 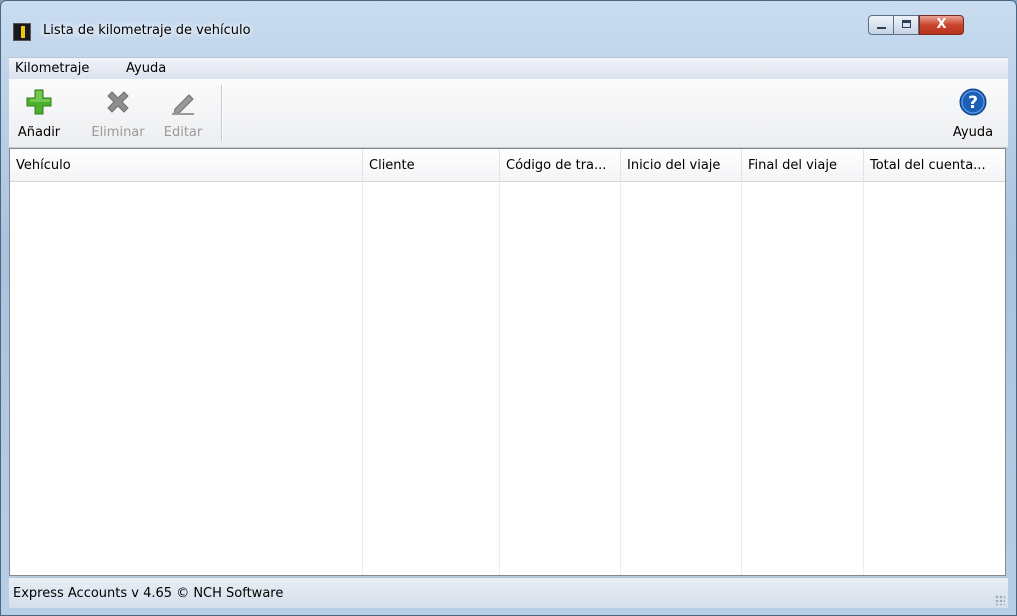 I want to click on add-button: Añadir, so click(x=39, y=114).